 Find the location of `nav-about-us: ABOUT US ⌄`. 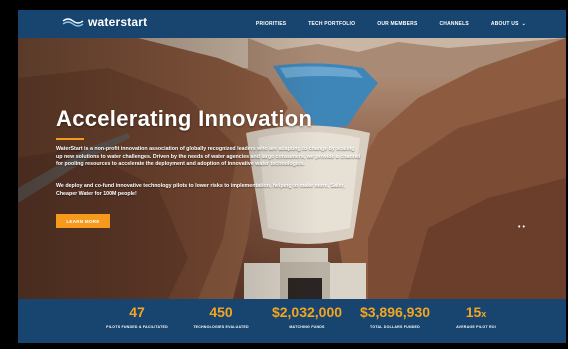

nav-about-us: ABOUT US ⌄ is located at coordinates (508, 24).